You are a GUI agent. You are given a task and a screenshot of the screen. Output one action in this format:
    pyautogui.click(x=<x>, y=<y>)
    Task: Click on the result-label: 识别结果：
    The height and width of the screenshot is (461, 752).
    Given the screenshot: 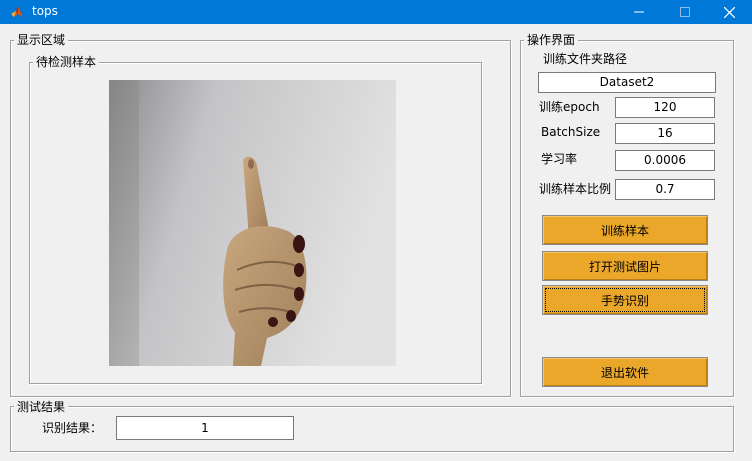 What is the action you would take?
    pyautogui.click(x=72, y=428)
    